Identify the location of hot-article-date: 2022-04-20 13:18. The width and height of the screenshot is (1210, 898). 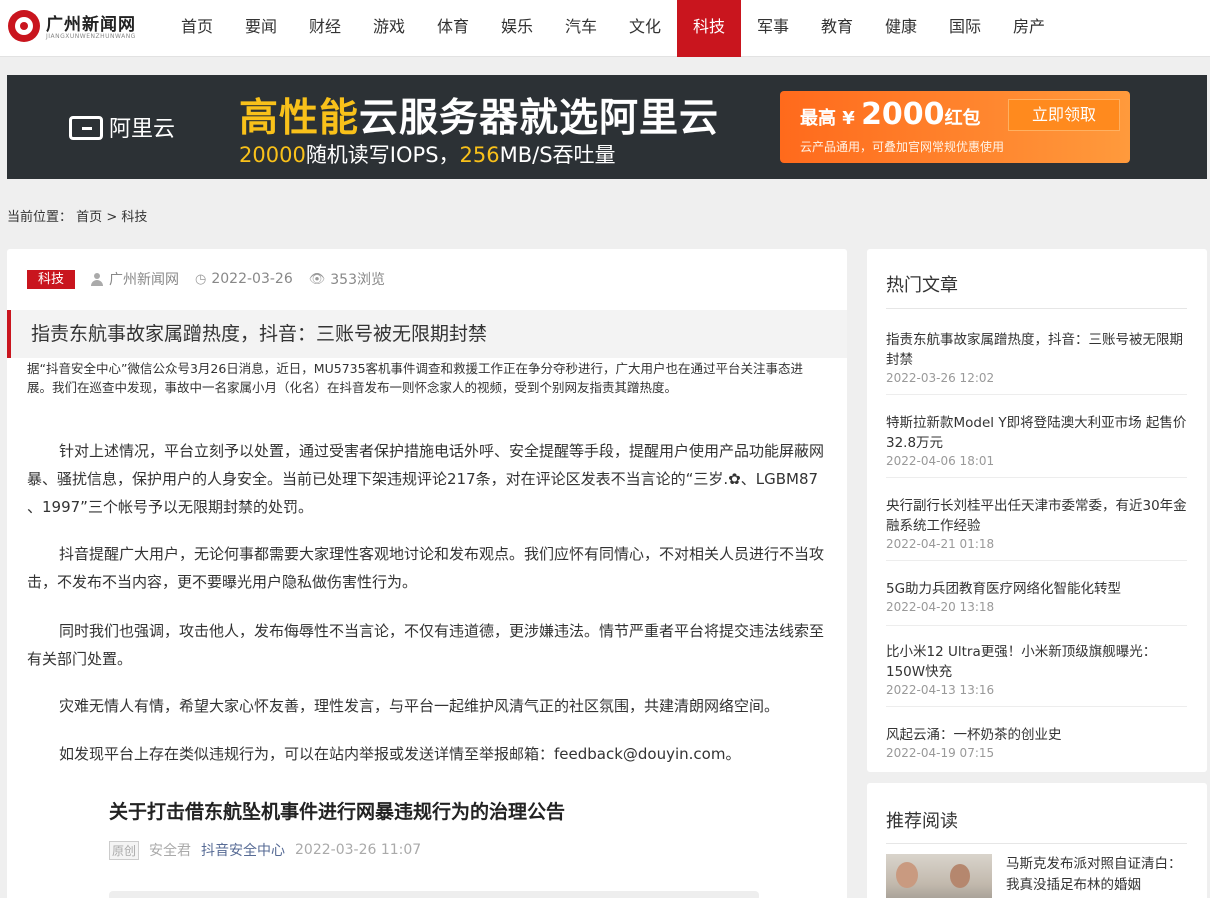
(940, 607).